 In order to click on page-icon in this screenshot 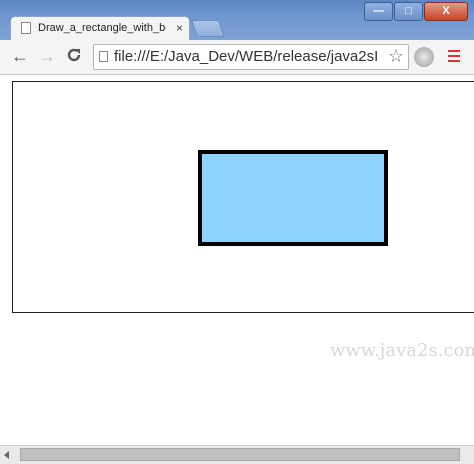, I will do `click(103, 56)`.